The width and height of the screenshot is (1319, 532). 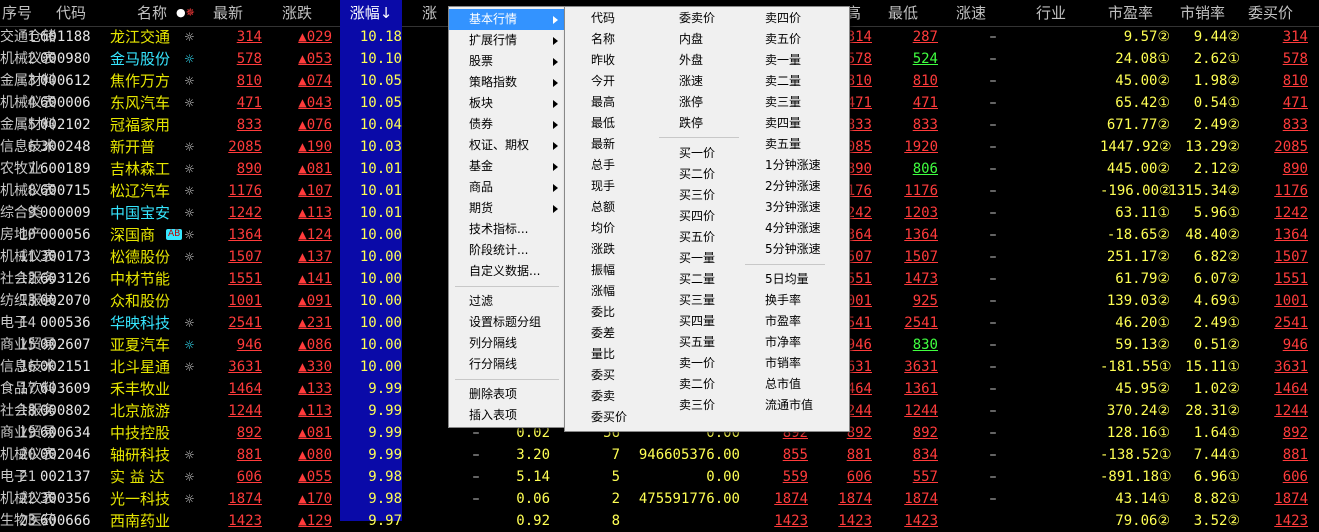 What do you see at coordinates (697, 195) in the screenshot?
I see `submenu-item: 买三价` at bounding box center [697, 195].